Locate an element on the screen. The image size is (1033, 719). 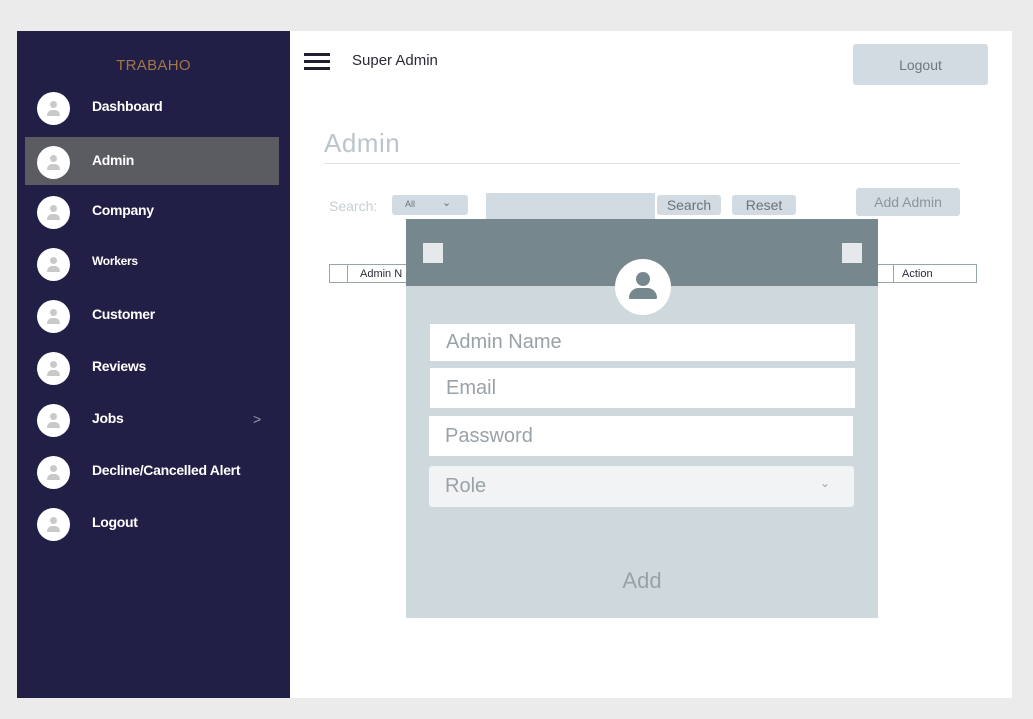
sidebar-item-label: Dashboard is located at coordinates (127, 106).